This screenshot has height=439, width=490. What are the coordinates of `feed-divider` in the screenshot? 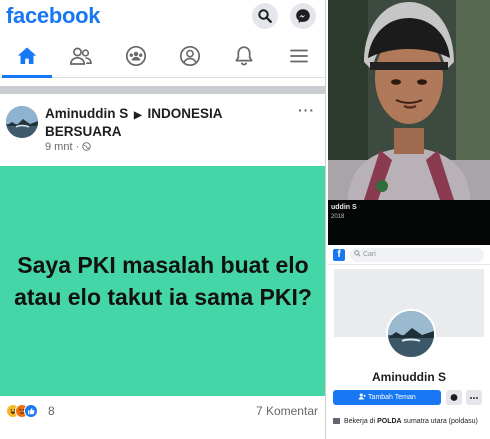 It's located at (162, 90).